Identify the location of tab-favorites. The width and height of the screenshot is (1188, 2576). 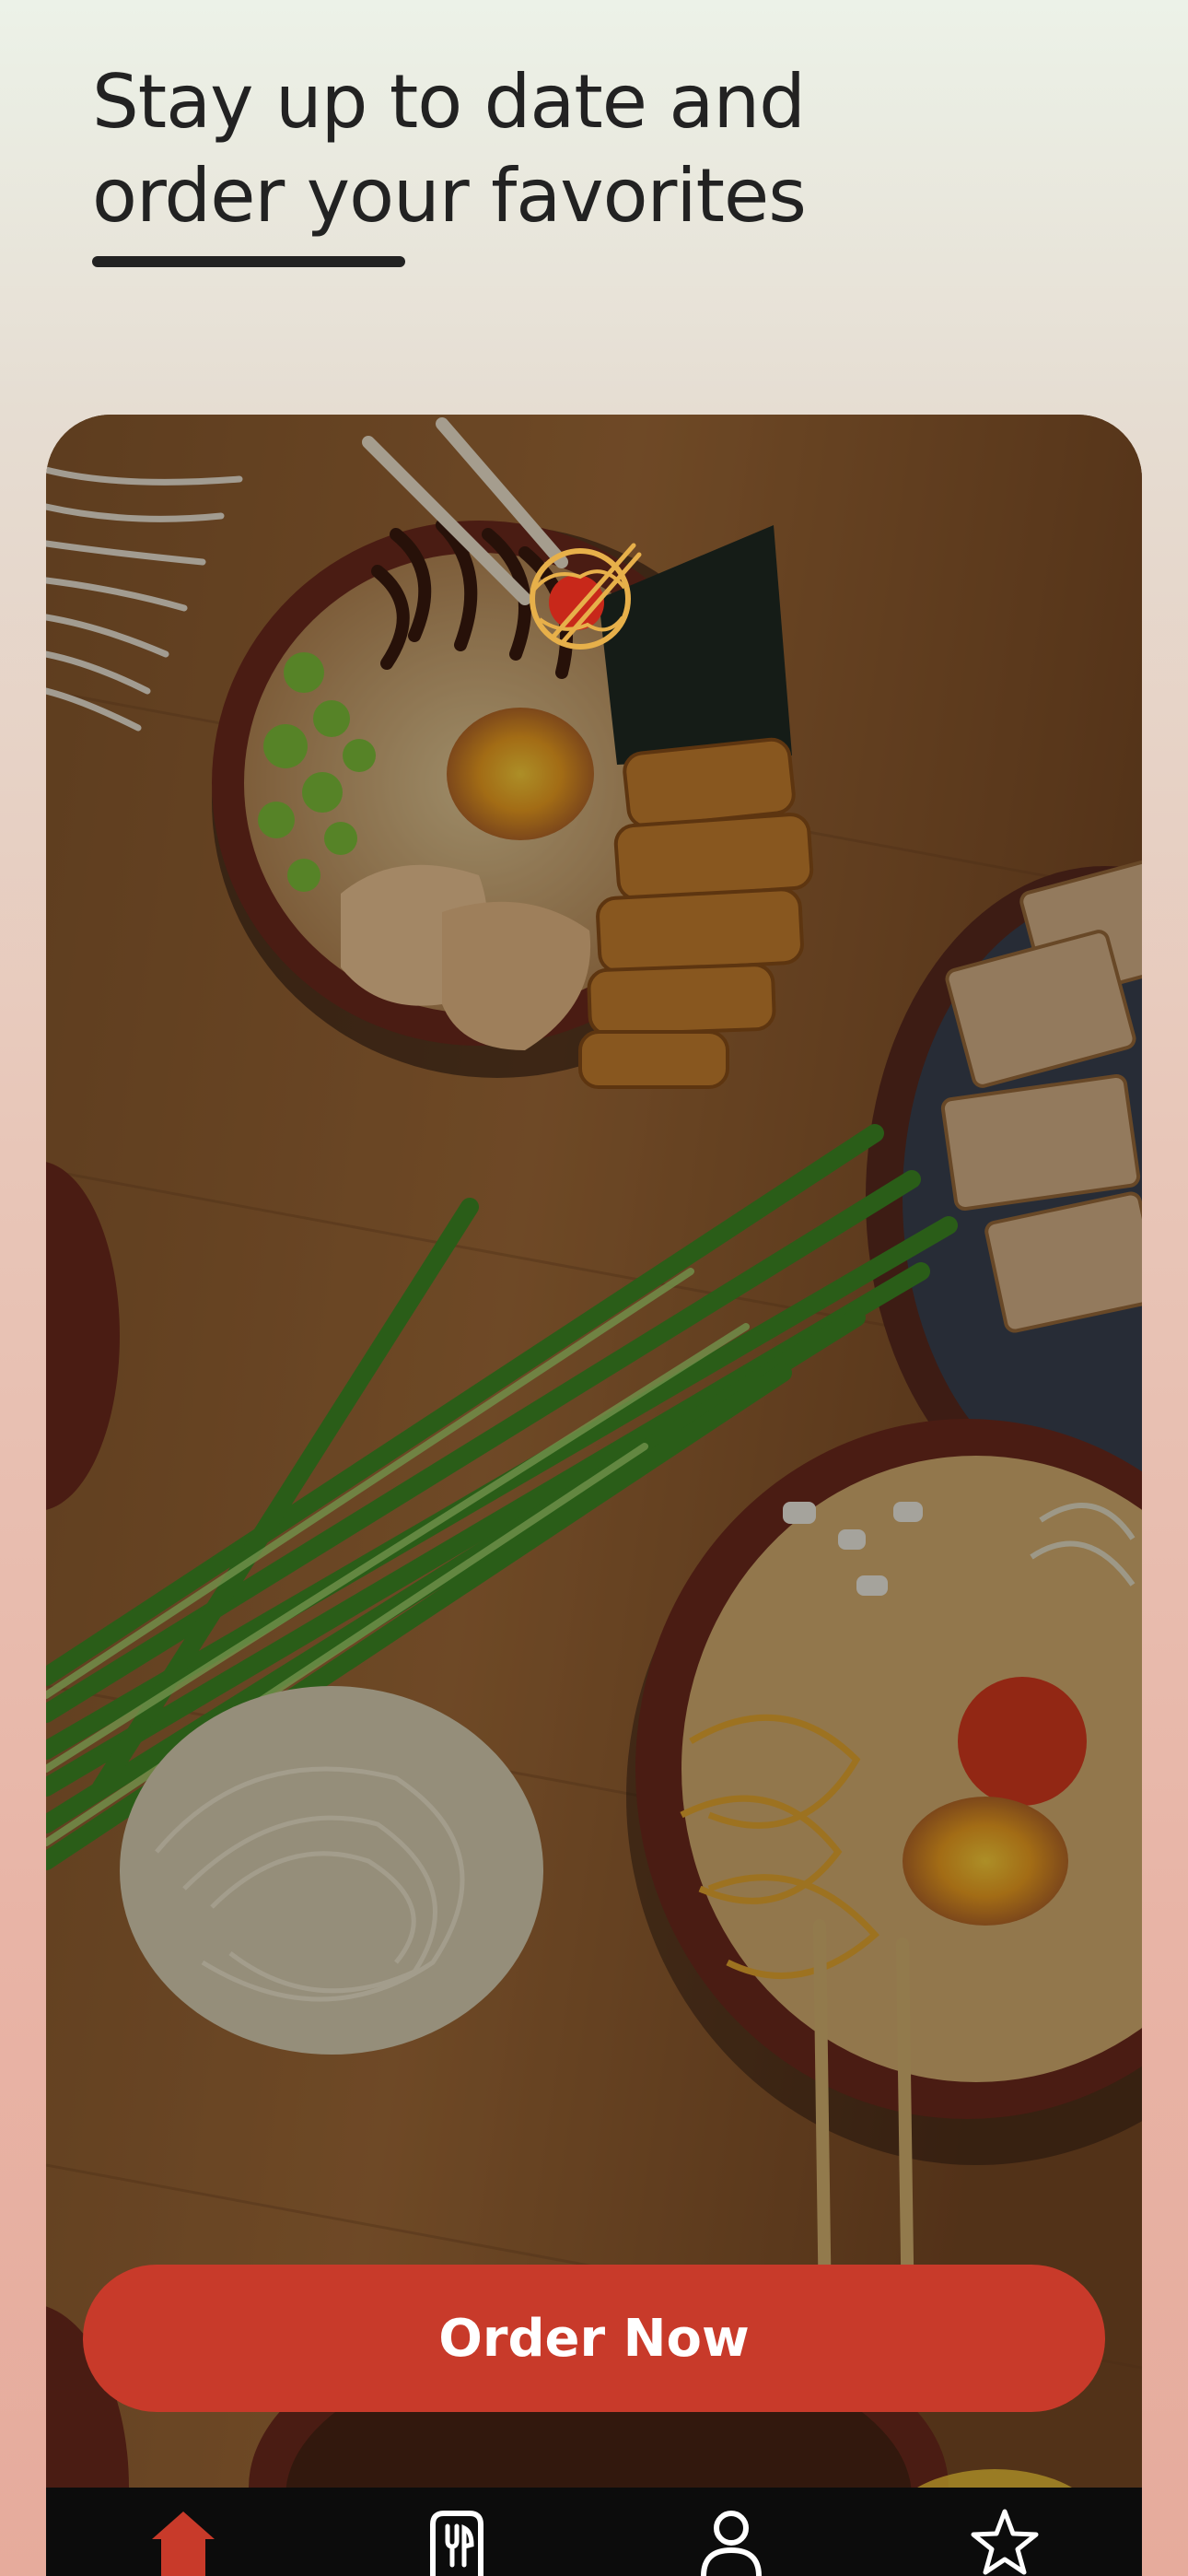
(1004, 2532).